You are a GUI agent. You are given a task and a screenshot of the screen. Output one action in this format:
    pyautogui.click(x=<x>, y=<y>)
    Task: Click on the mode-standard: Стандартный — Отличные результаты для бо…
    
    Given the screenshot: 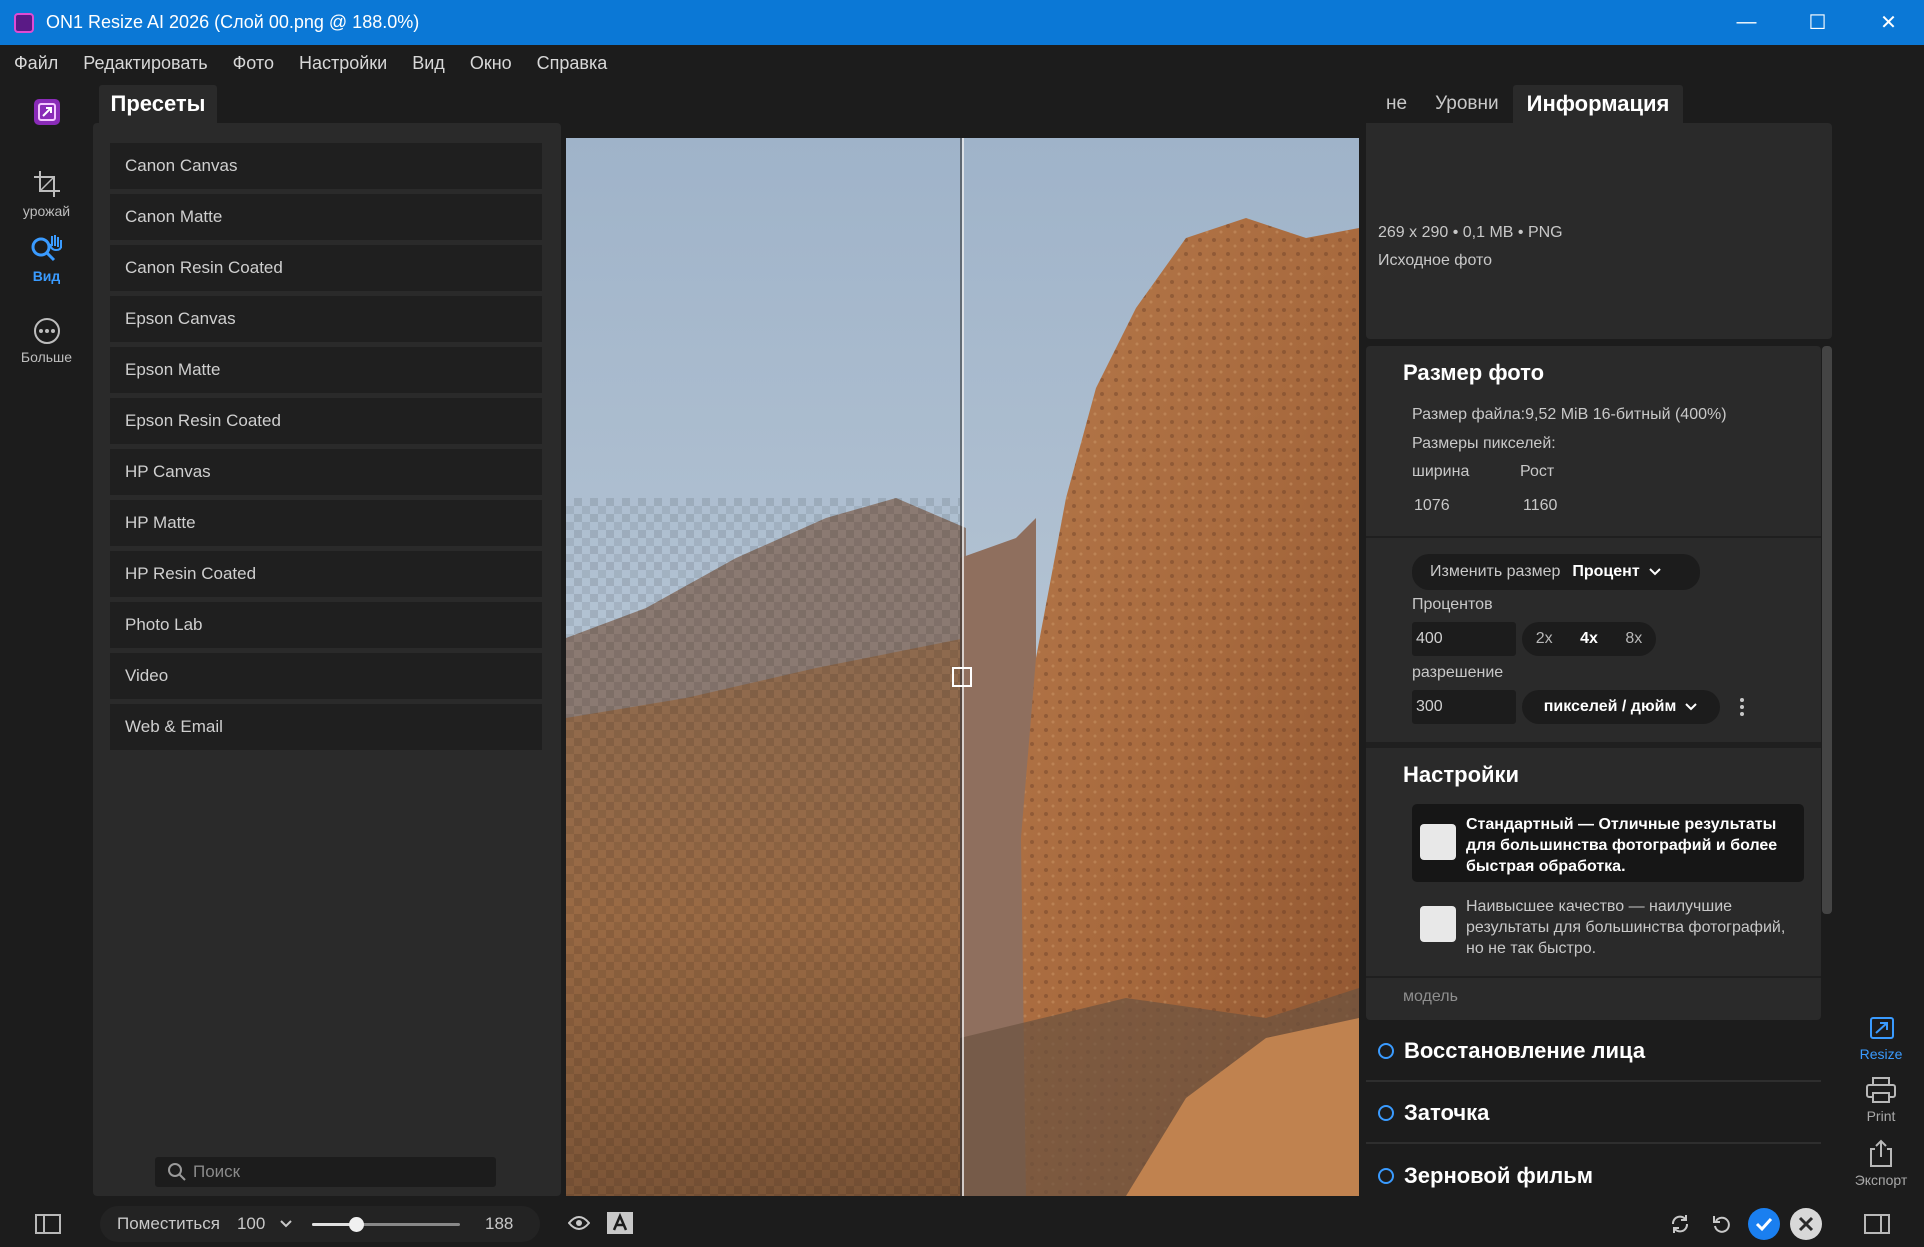 What is the action you would take?
    pyautogui.click(x=1608, y=843)
    